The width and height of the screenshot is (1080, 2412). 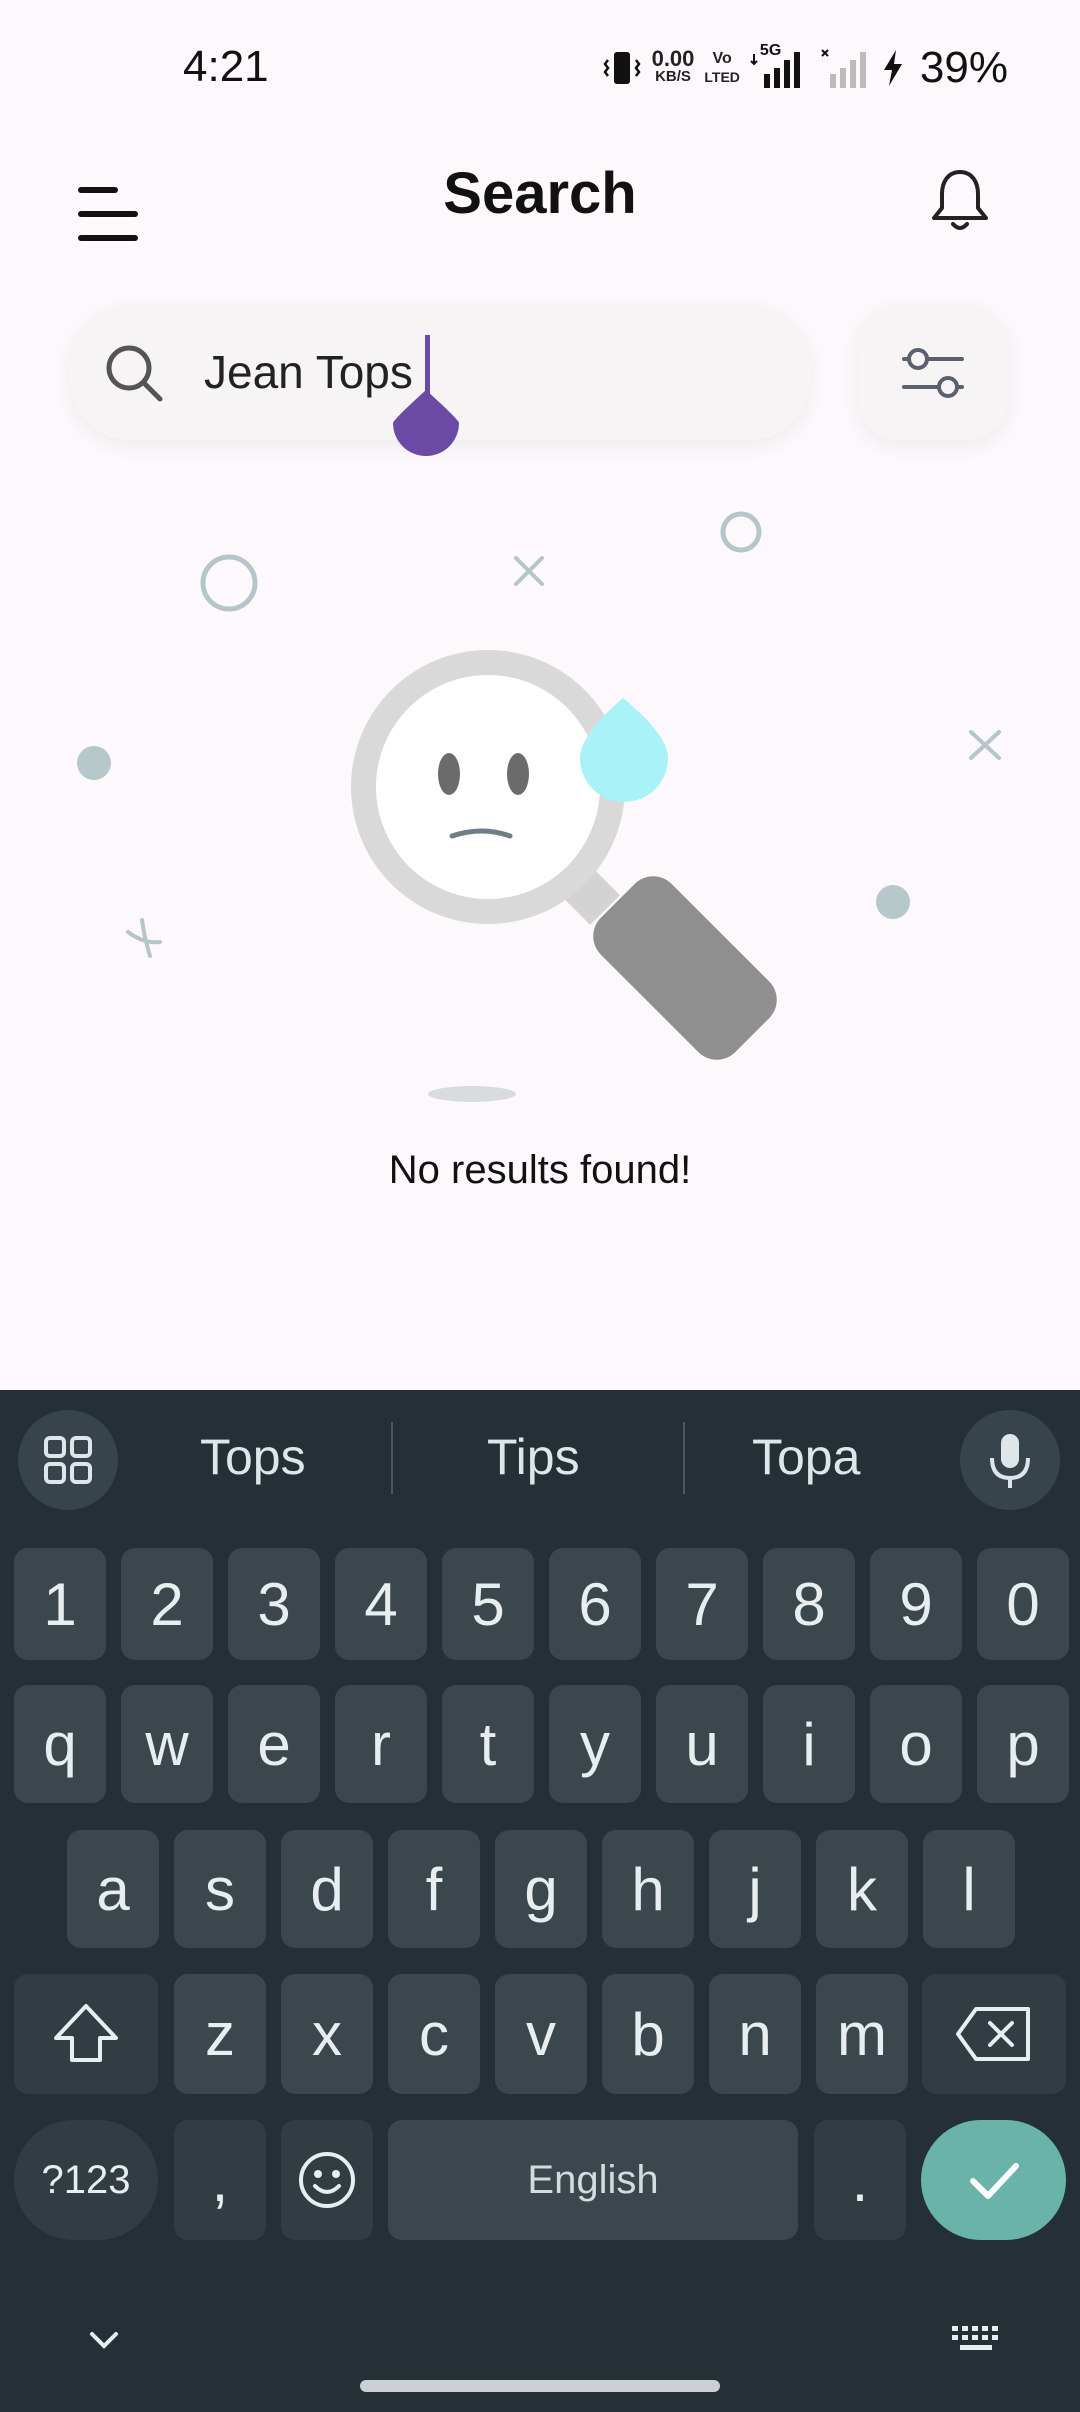 I want to click on microphone-icon, so click(x=1010, y=1461).